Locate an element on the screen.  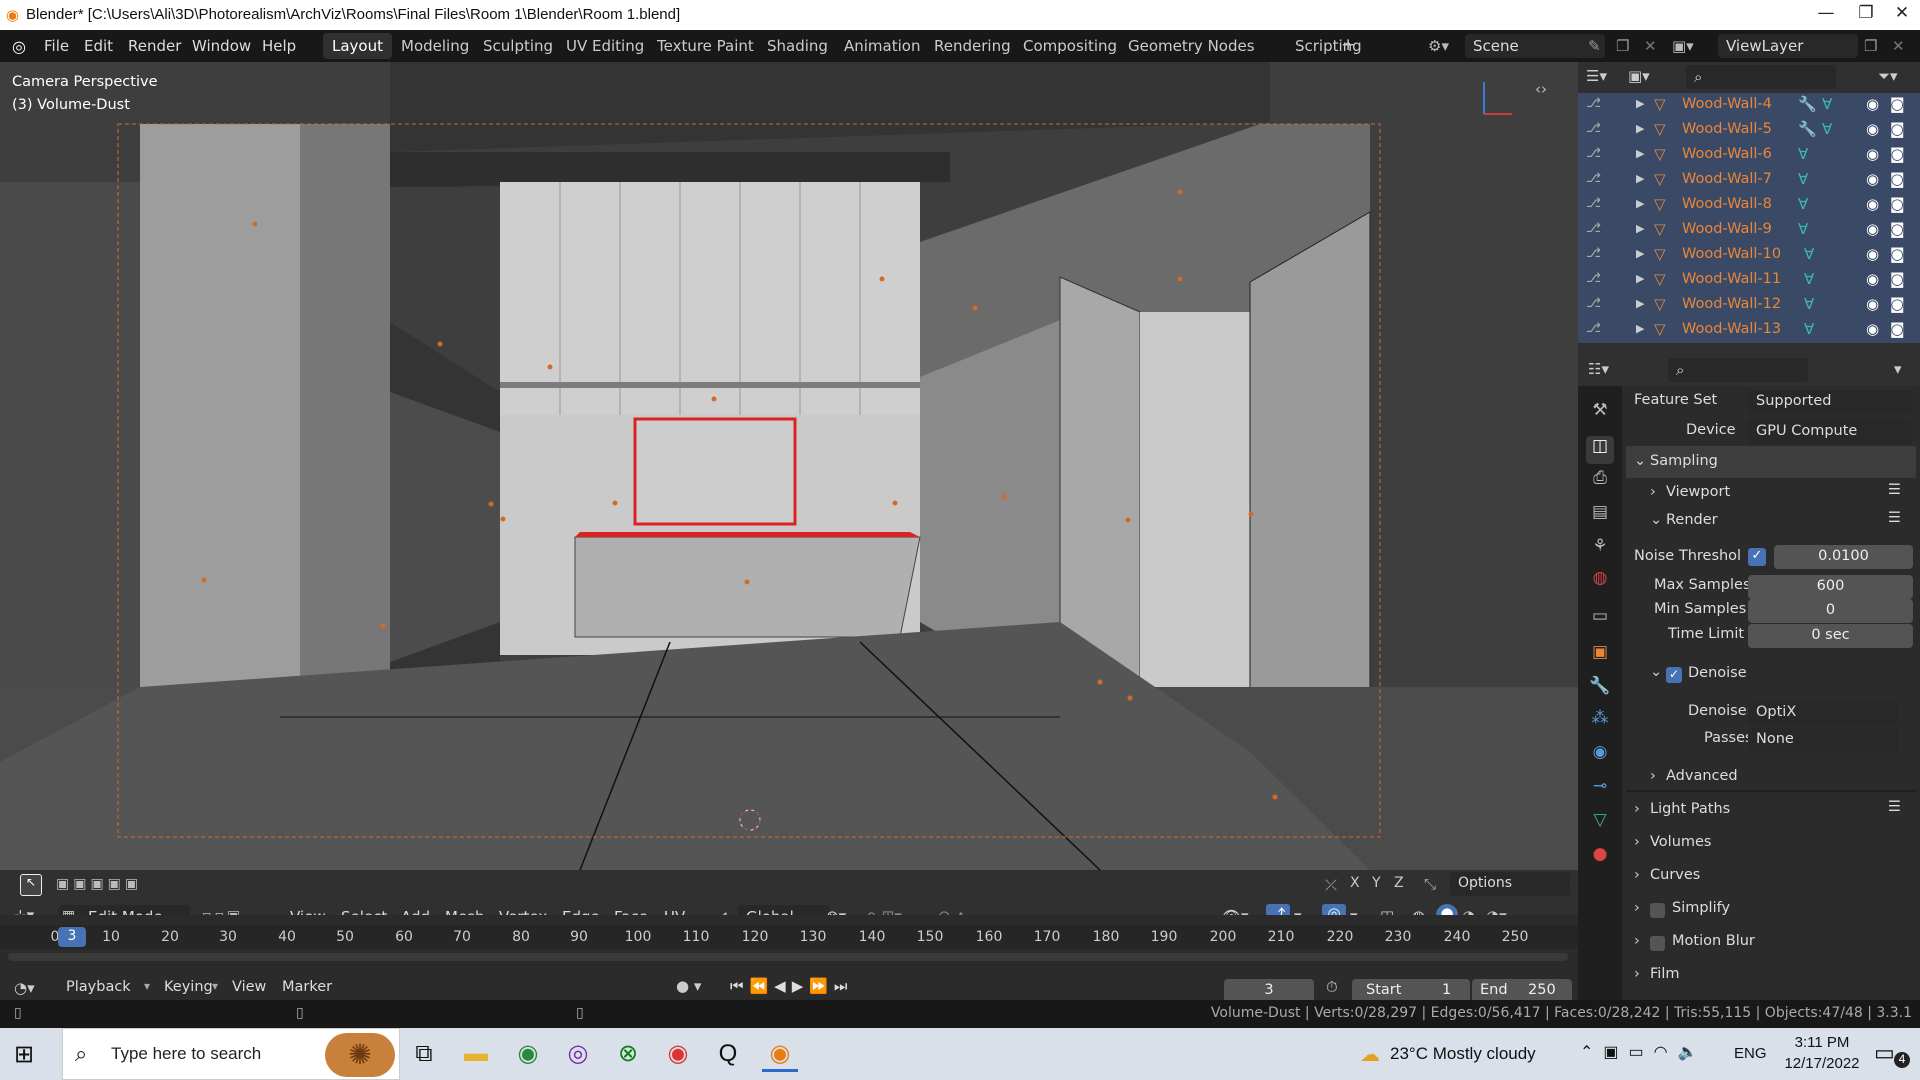
collection-tab-icon: ▭ is located at coordinates (1600, 620).